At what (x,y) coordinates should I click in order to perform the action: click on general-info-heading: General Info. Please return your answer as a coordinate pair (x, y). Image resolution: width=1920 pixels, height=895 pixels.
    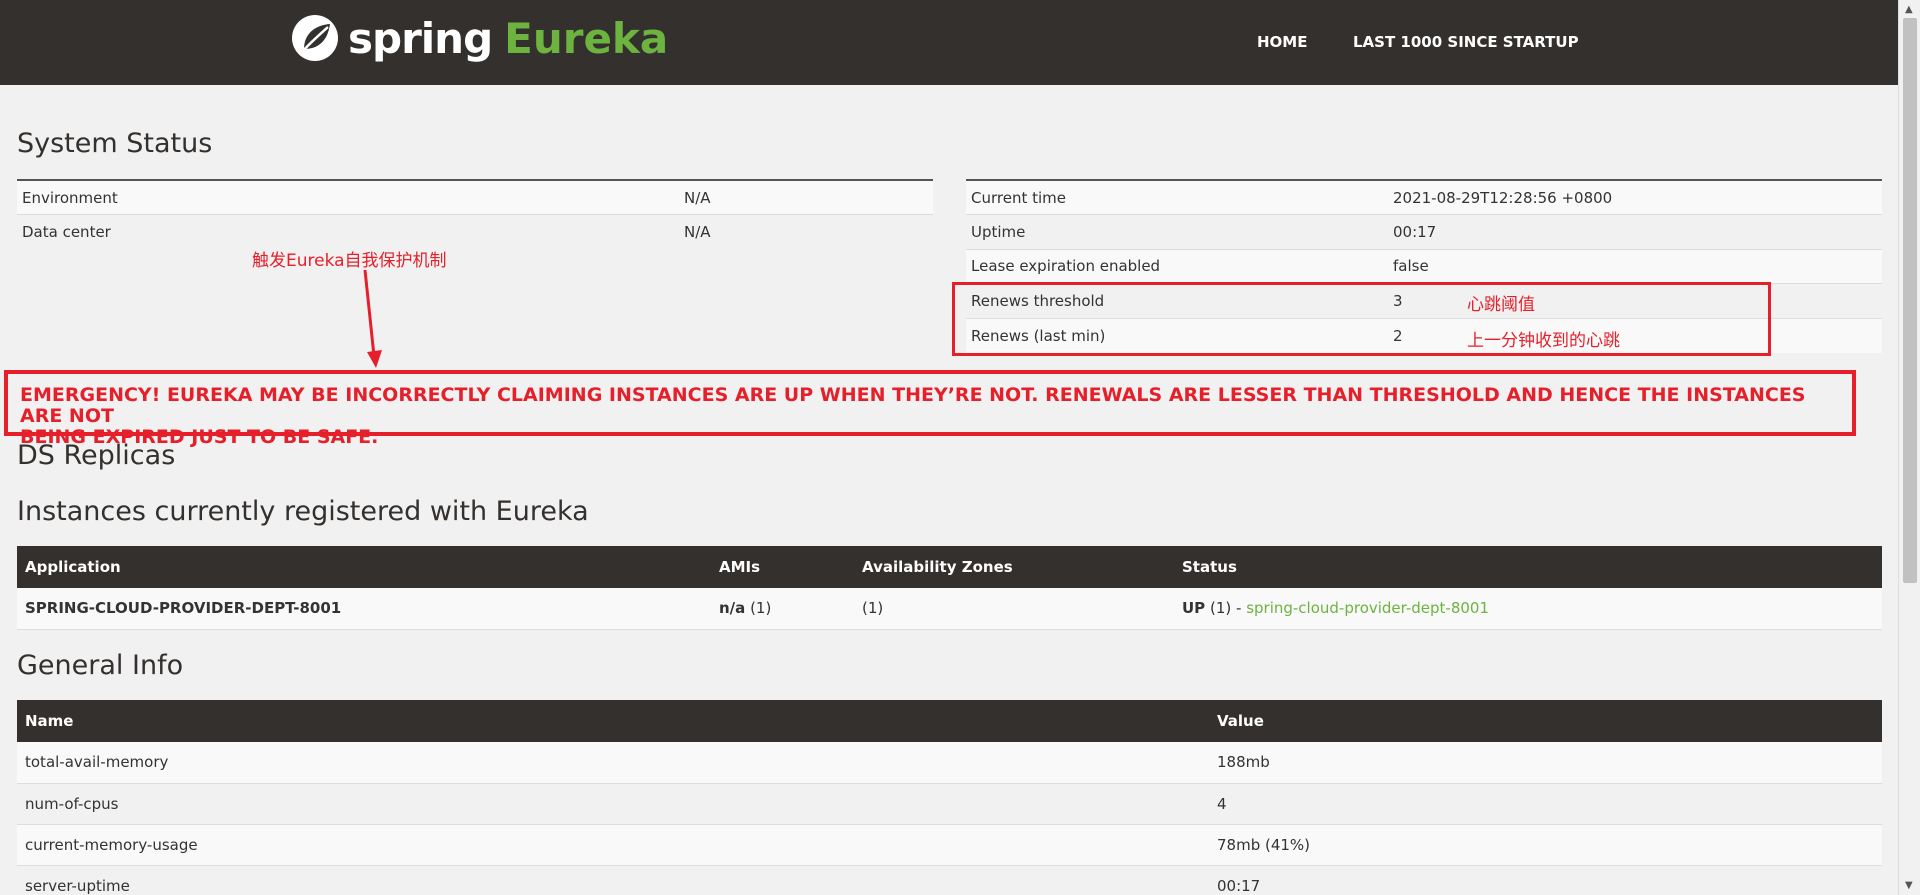
    Looking at the image, I should click on (100, 665).